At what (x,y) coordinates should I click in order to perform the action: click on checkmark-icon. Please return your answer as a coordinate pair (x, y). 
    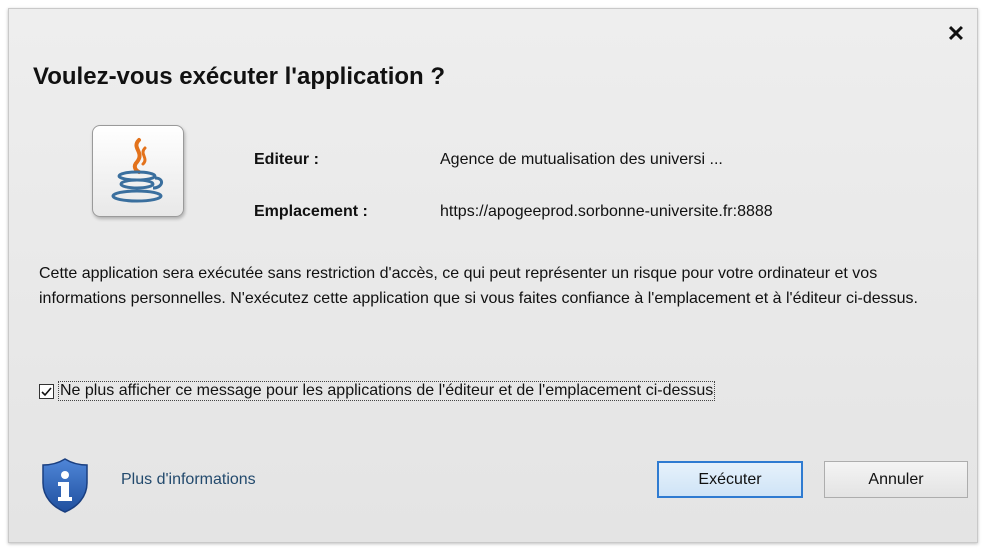
    Looking at the image, I should click on (46, 391).